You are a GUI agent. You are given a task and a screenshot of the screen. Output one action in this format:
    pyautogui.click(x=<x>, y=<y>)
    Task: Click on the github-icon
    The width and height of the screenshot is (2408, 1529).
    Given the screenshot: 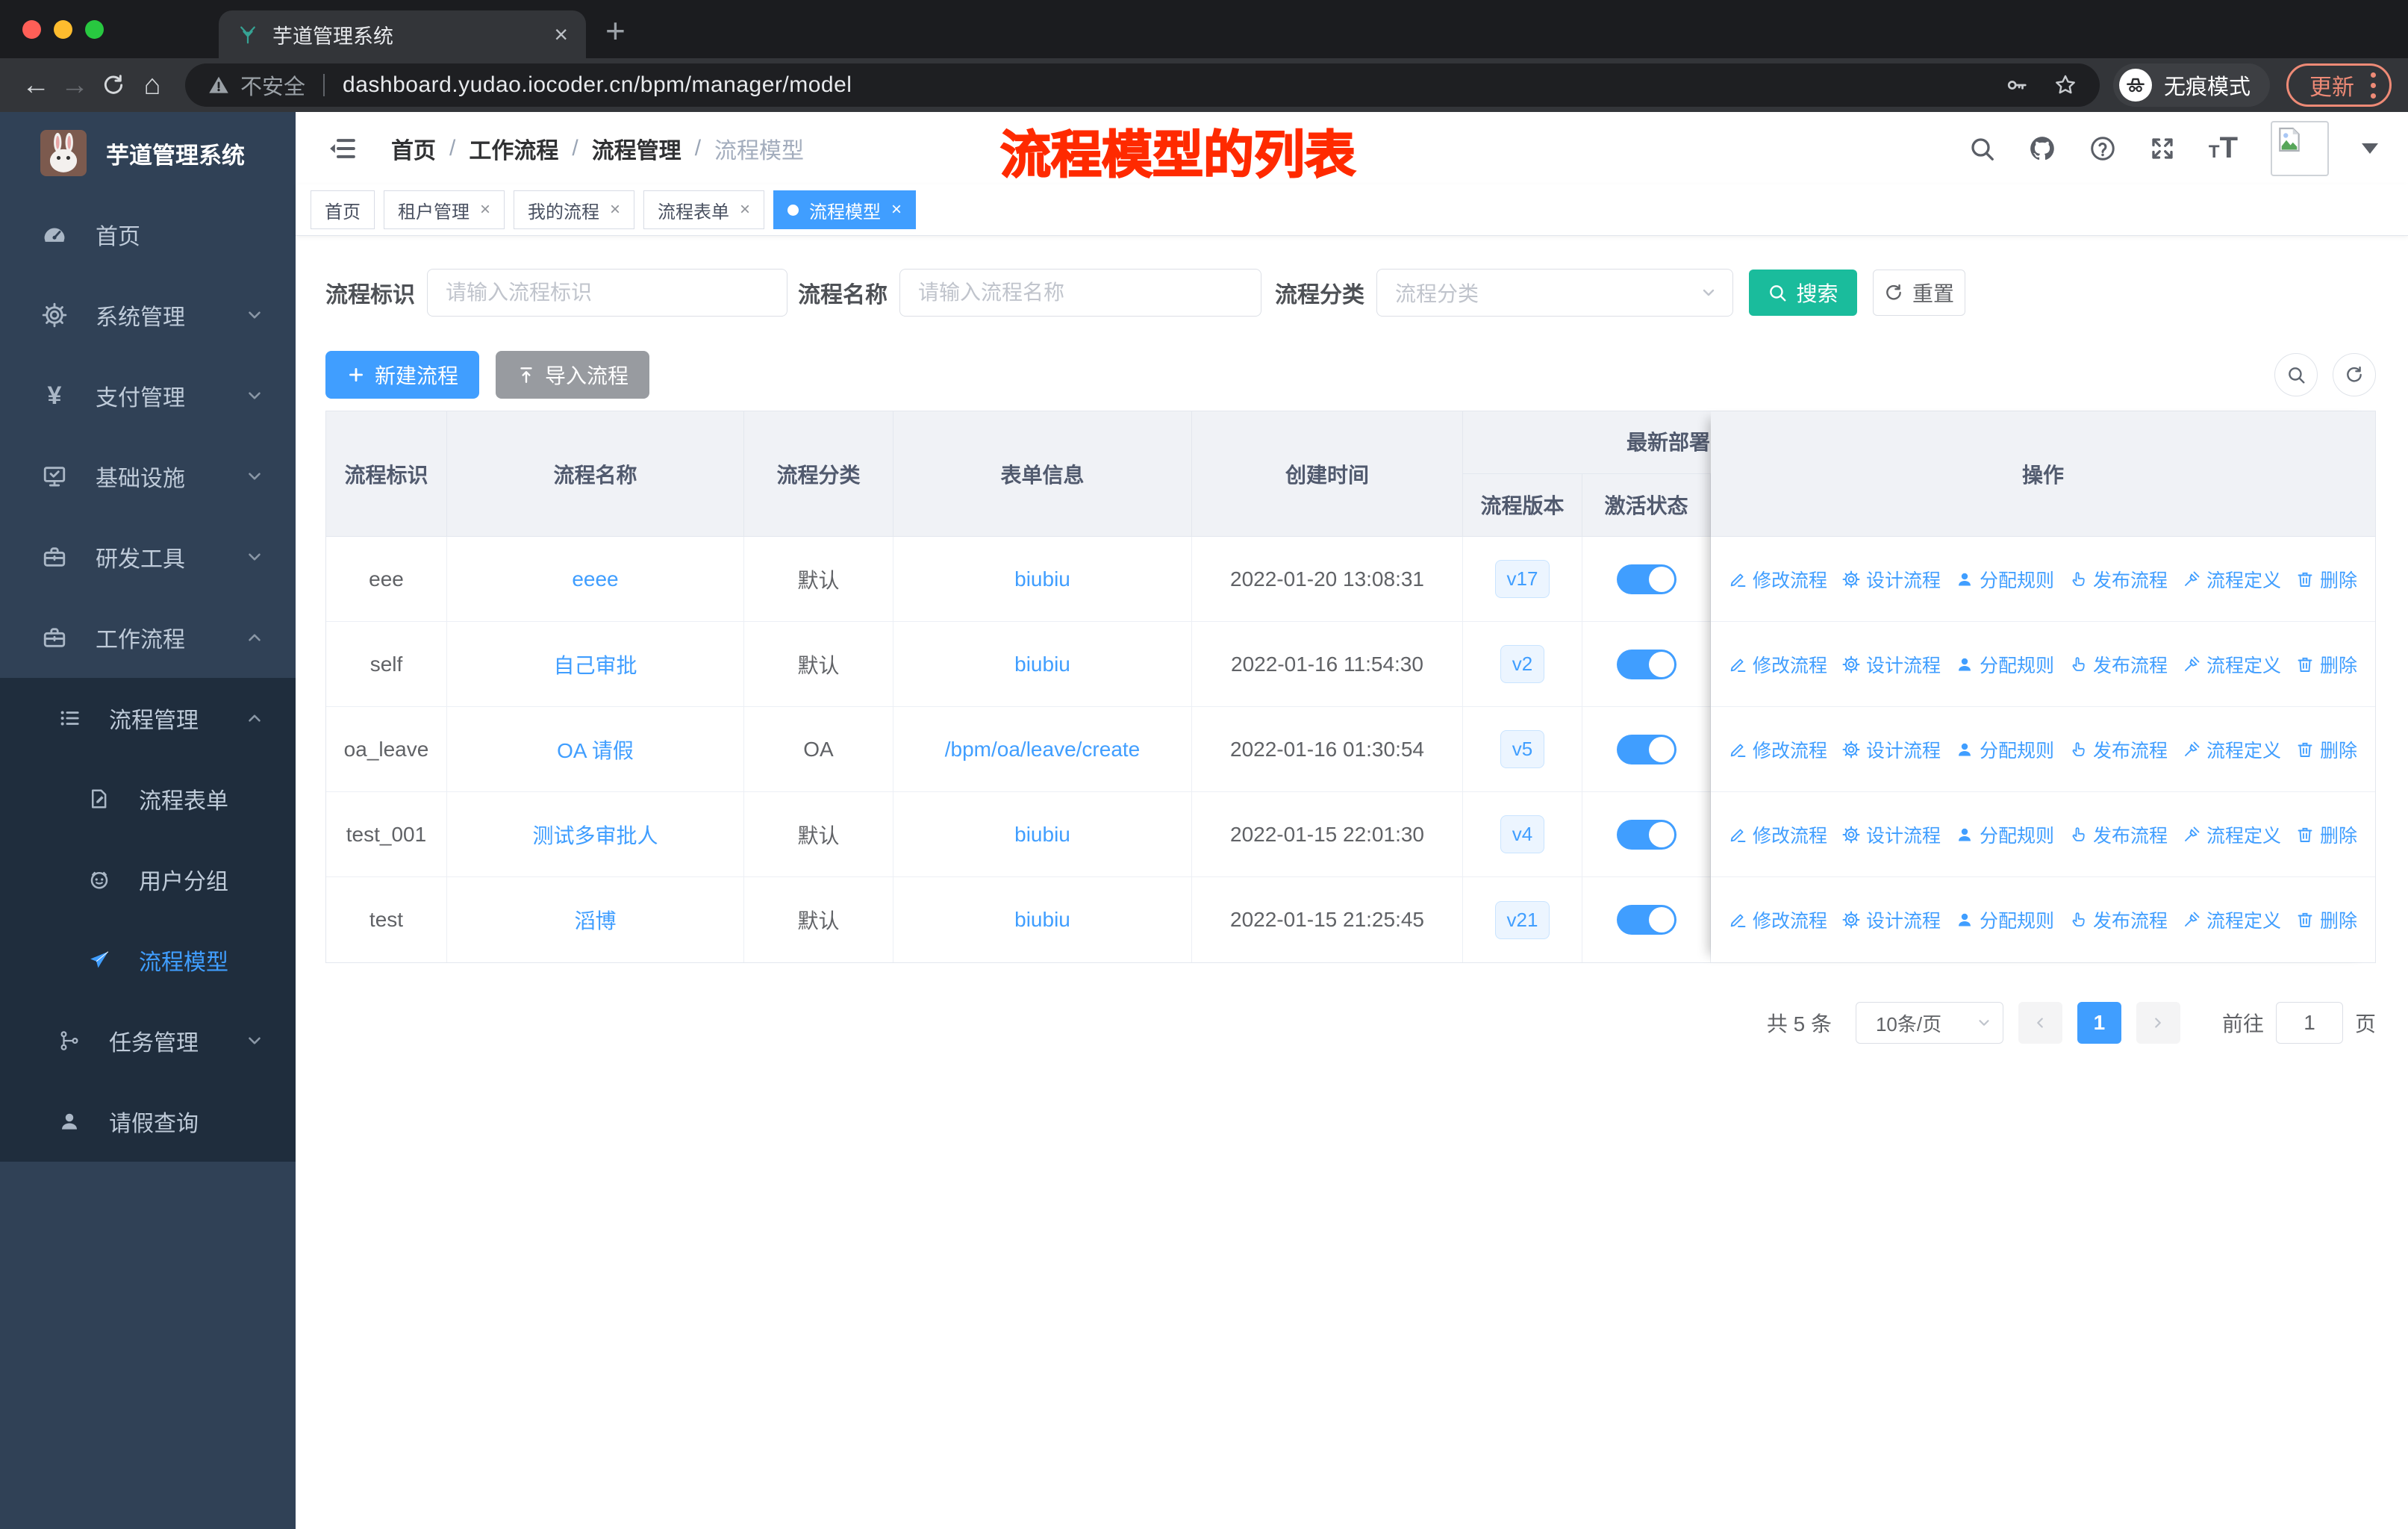 What is the action you would take?
    pyautogui.click(x=2042, y=148)
    